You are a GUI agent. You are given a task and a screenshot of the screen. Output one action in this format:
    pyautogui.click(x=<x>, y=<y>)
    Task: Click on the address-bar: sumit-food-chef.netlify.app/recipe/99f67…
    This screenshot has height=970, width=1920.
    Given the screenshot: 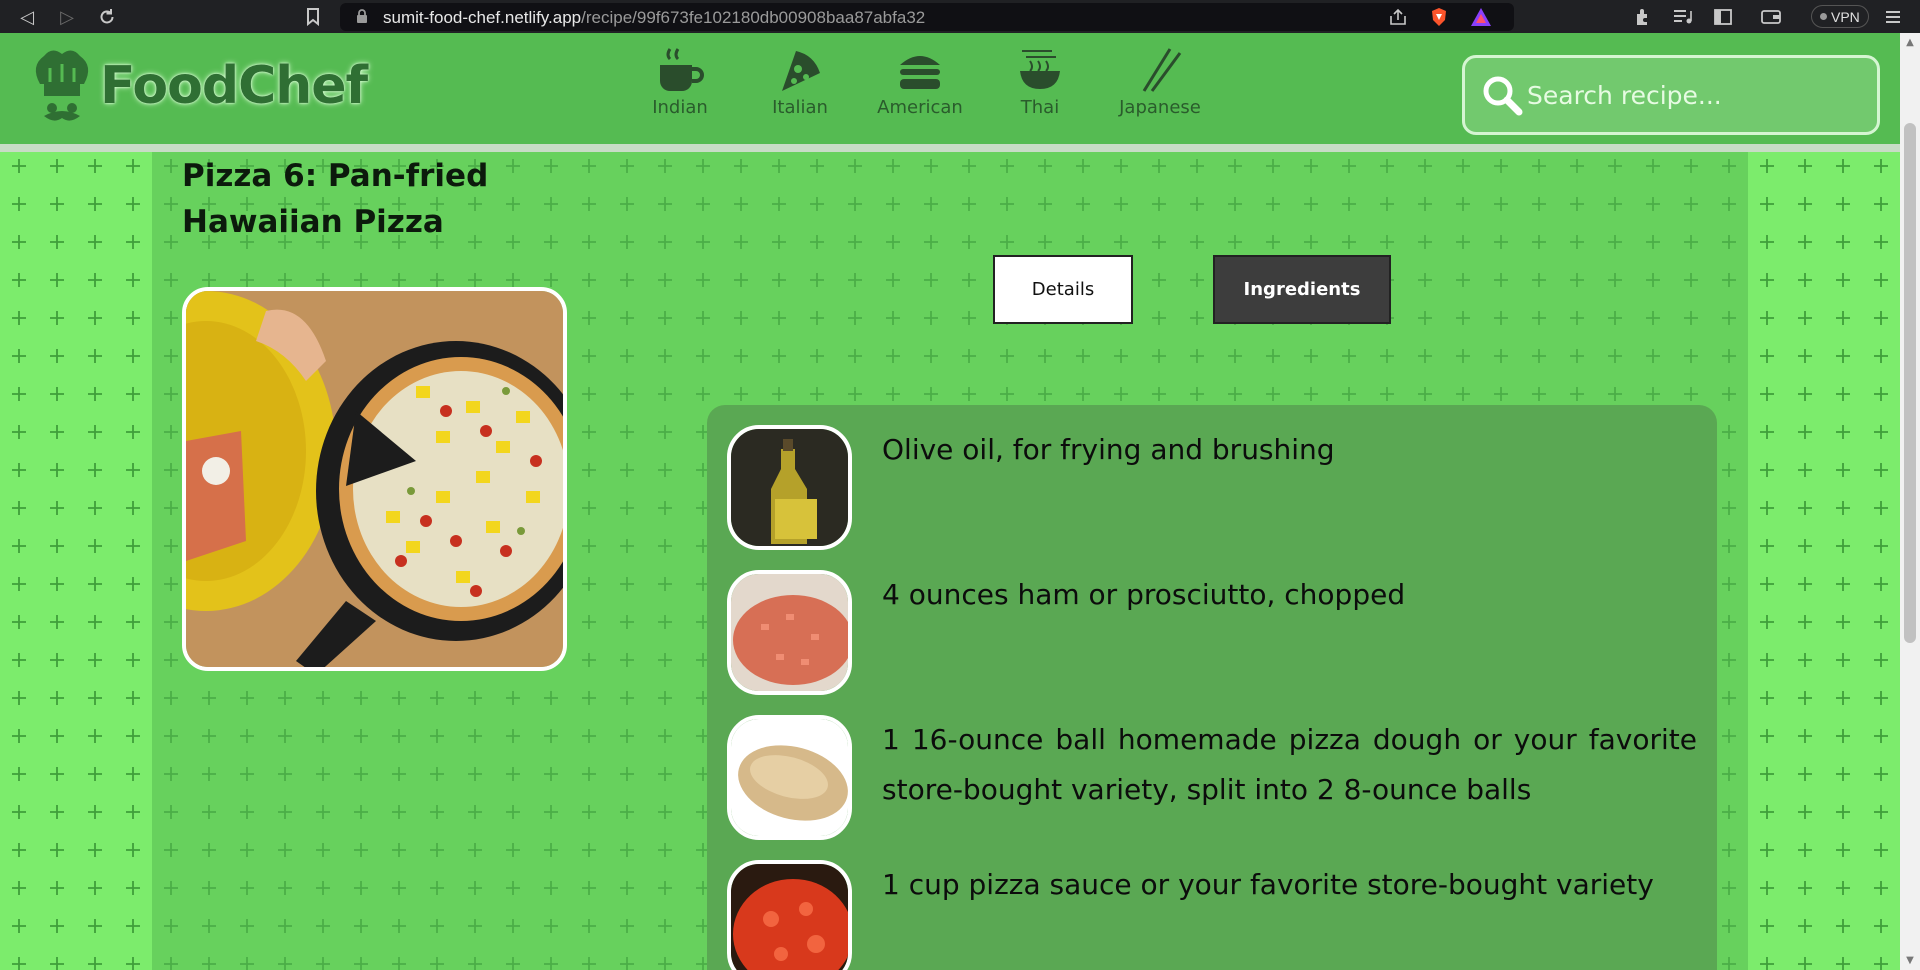 What is the action you would take?
    pyautogui.click(x=927, y=17)
    